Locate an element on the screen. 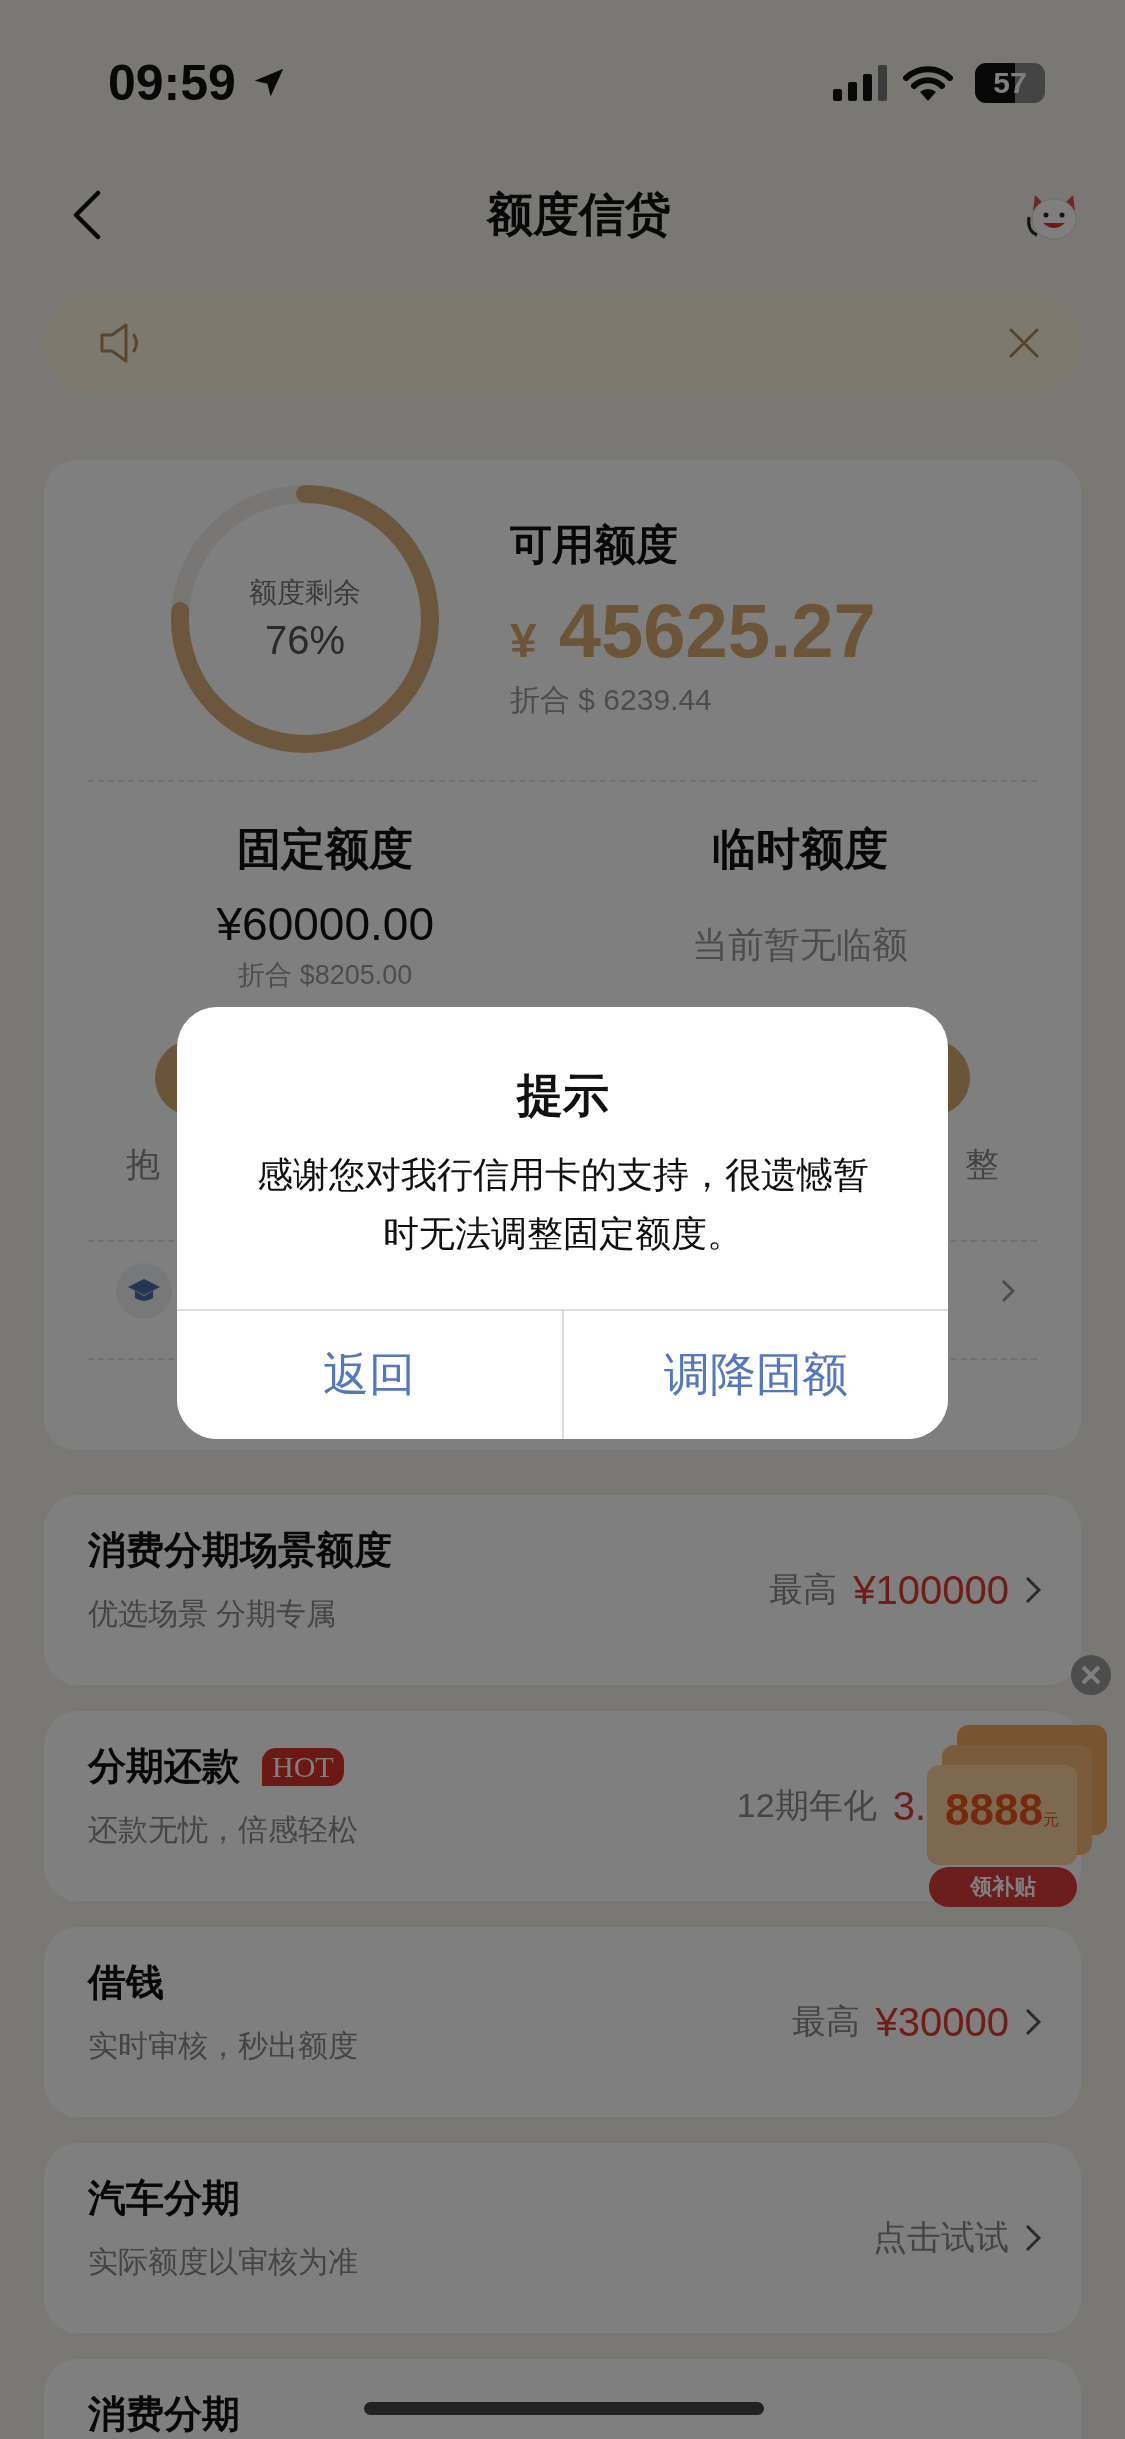 The height and width of the screenshot is (2439, 1125). temporary-limit-title: 临时额度 is located at coordinates (799, 849).